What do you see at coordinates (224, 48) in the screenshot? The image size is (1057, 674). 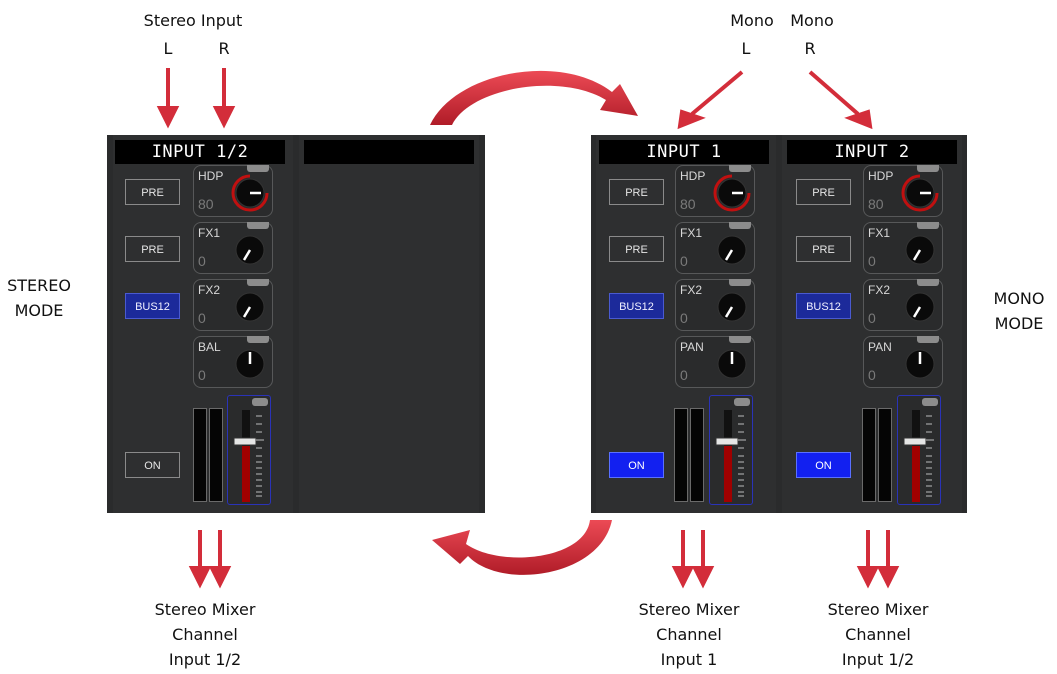 I see `stereo-input-r-label: R` at bounding box center [224, 48].